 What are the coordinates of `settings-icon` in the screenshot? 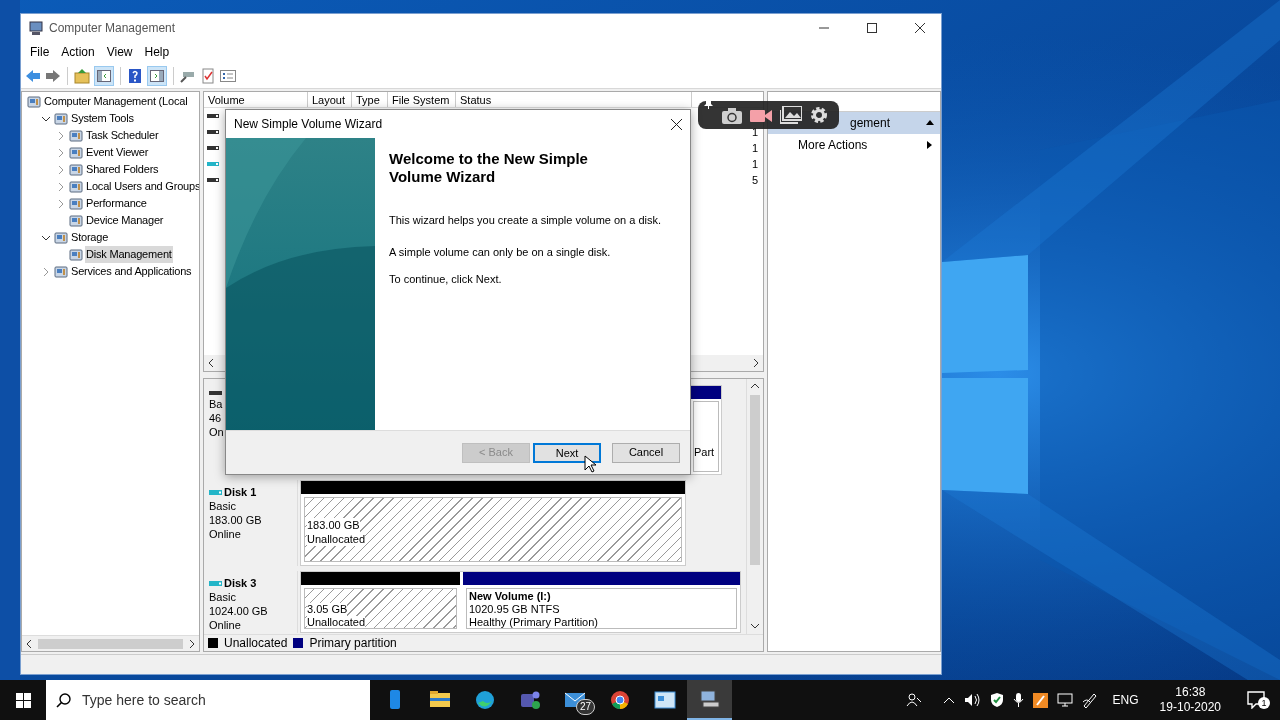 It's located at (819, 115).